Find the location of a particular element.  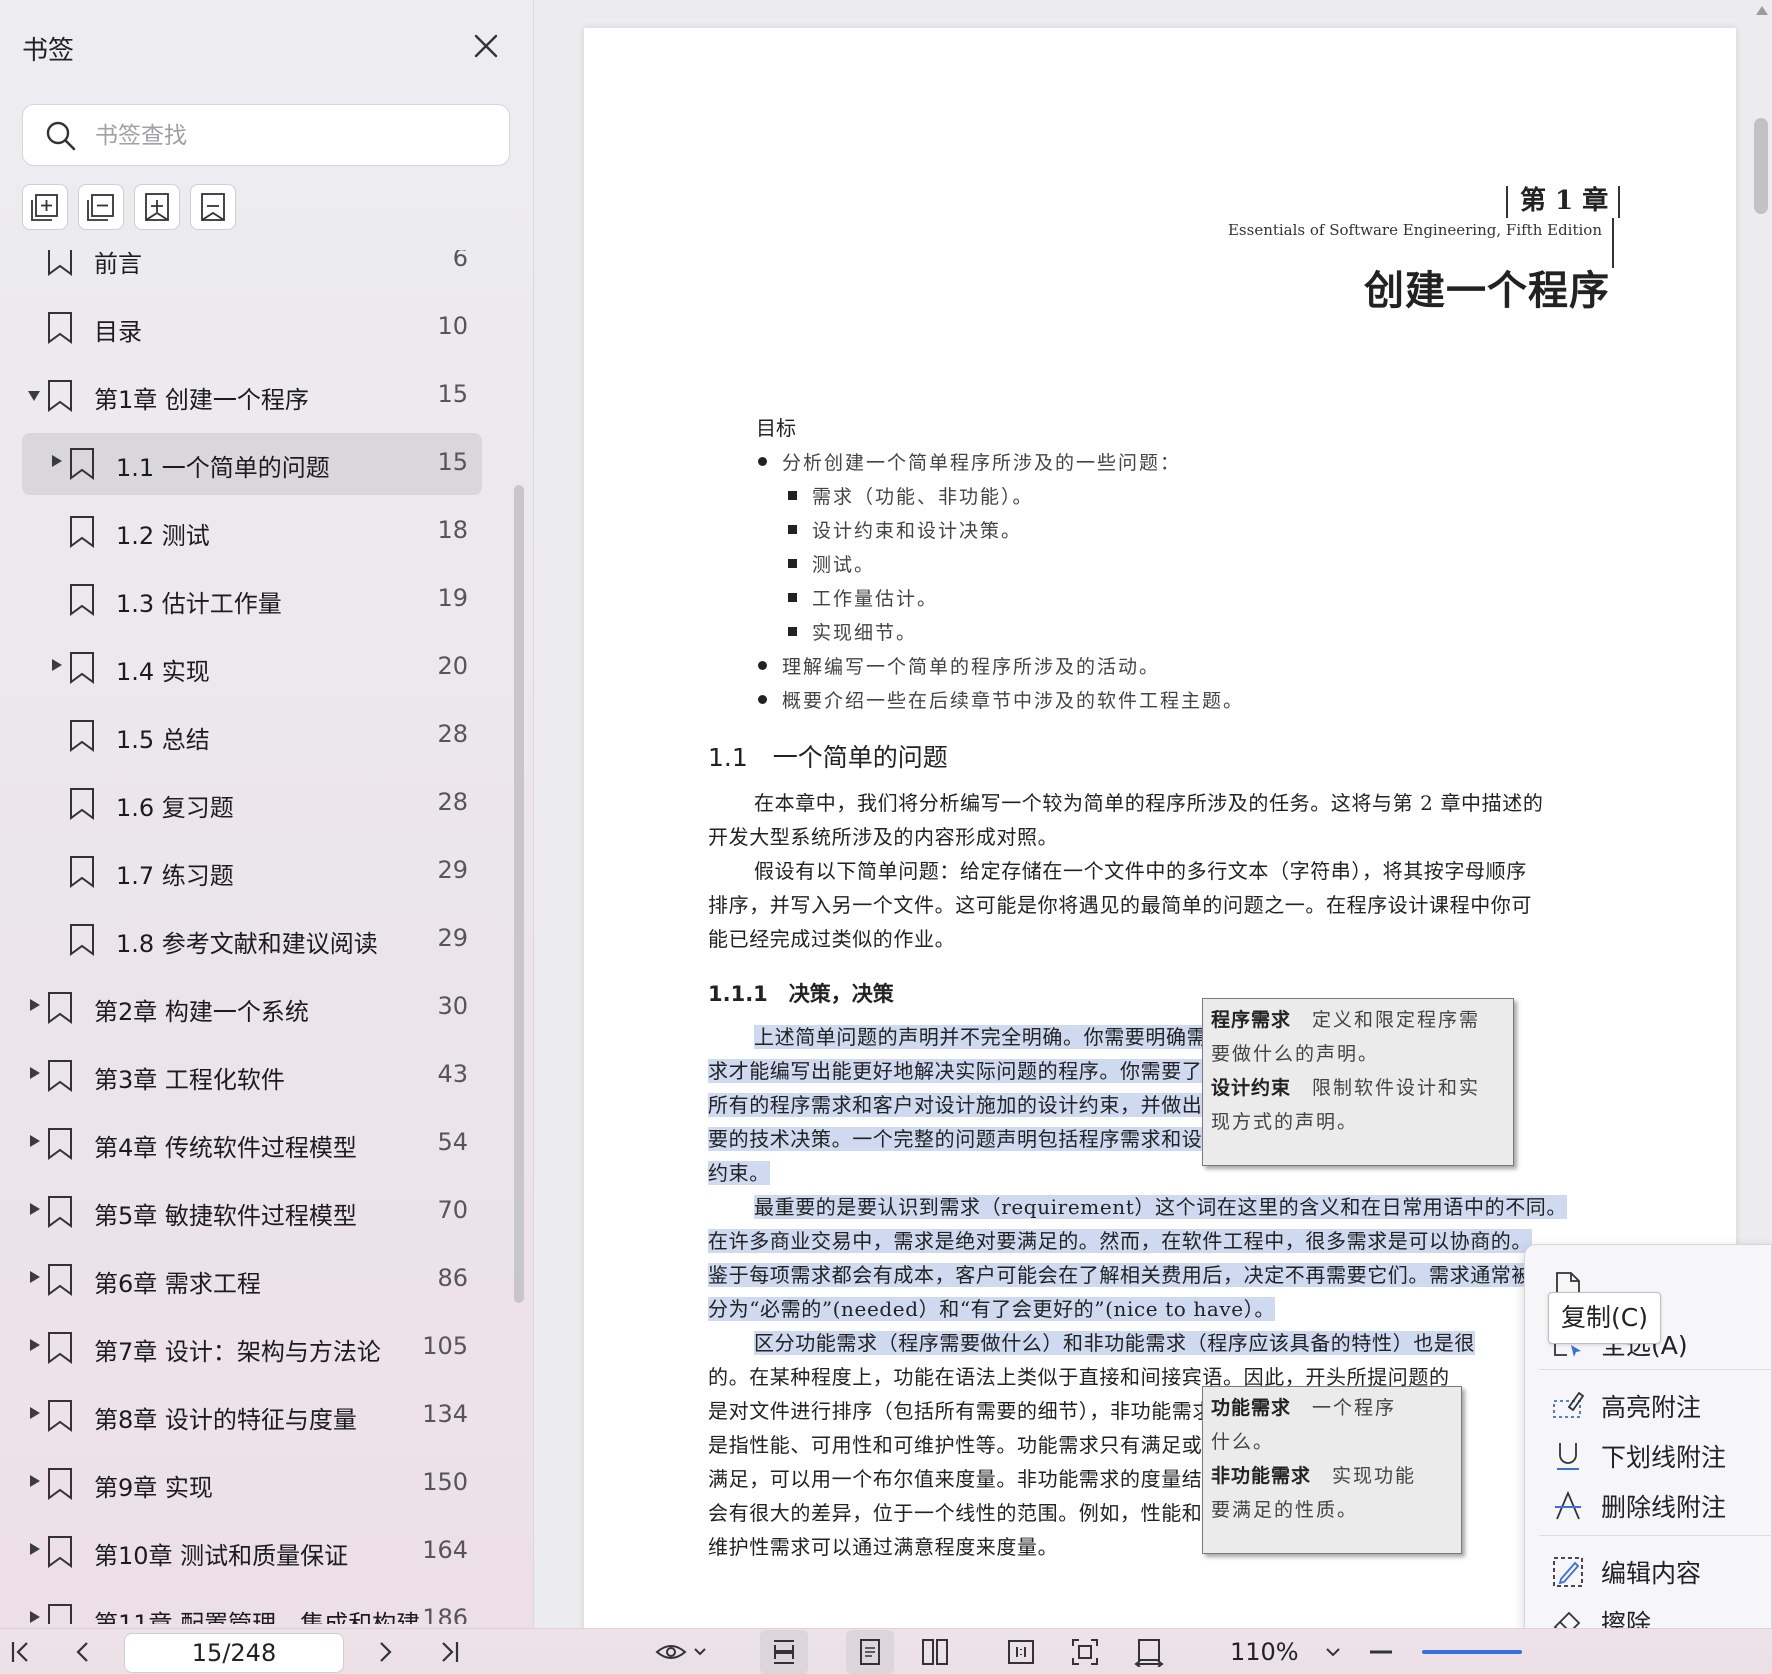

document-scrollbar is located at coordinates (1761, 166).